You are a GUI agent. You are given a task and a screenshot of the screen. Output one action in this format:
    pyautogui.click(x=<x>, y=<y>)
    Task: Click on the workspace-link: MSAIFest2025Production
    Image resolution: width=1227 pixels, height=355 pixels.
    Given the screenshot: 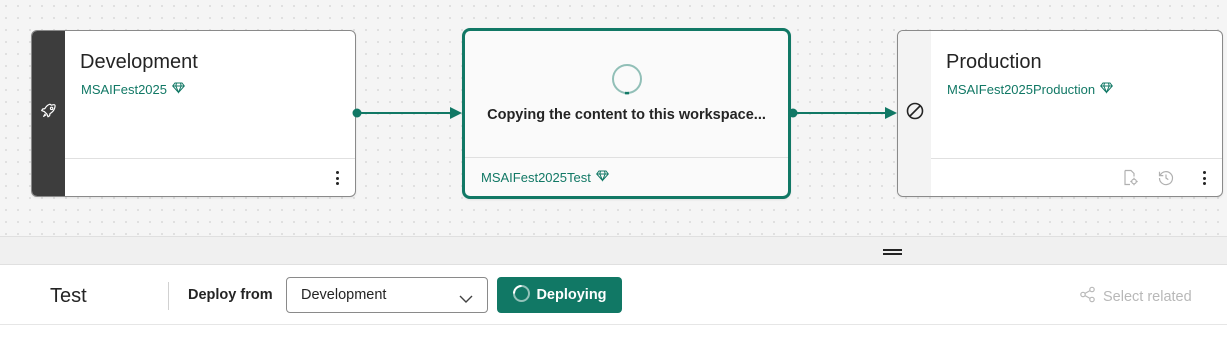 What is the action you would take?
    pyautogui.click(x=1030, y=89)
    